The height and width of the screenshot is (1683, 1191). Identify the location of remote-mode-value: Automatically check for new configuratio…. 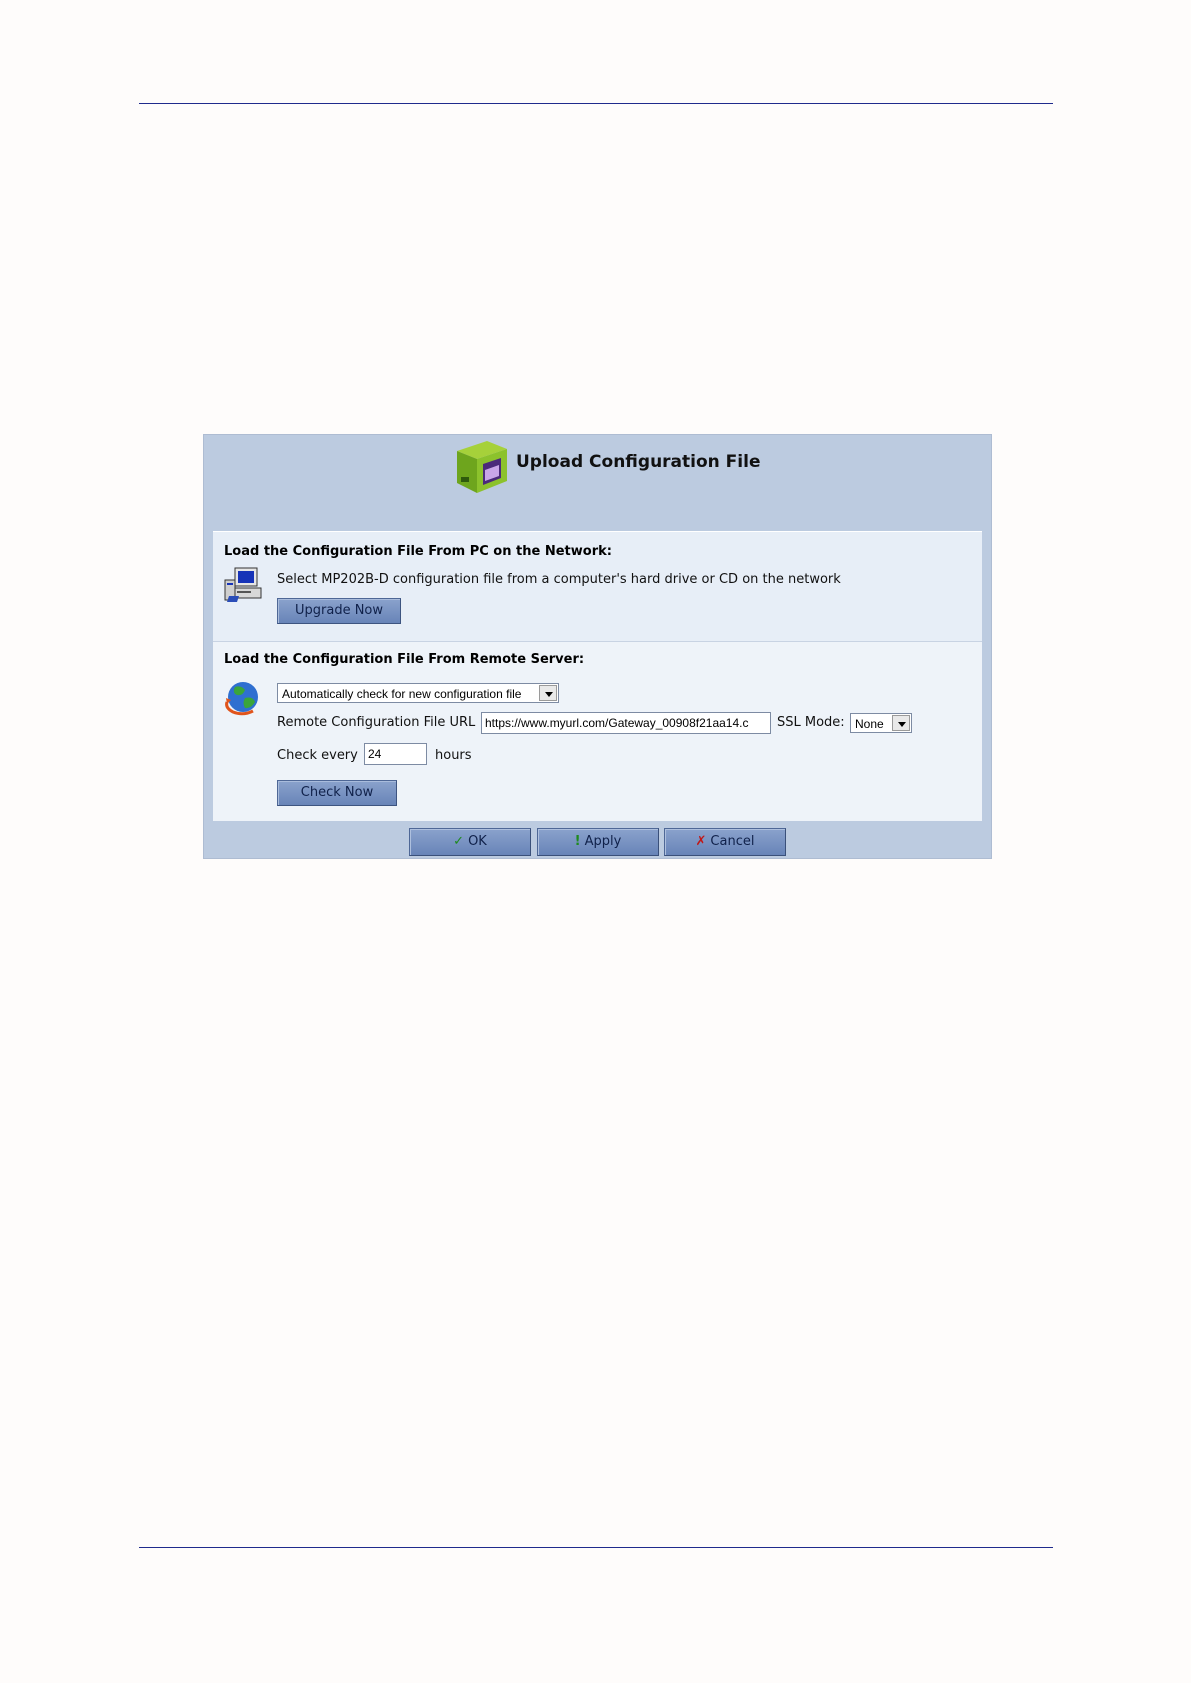
(402, 694).